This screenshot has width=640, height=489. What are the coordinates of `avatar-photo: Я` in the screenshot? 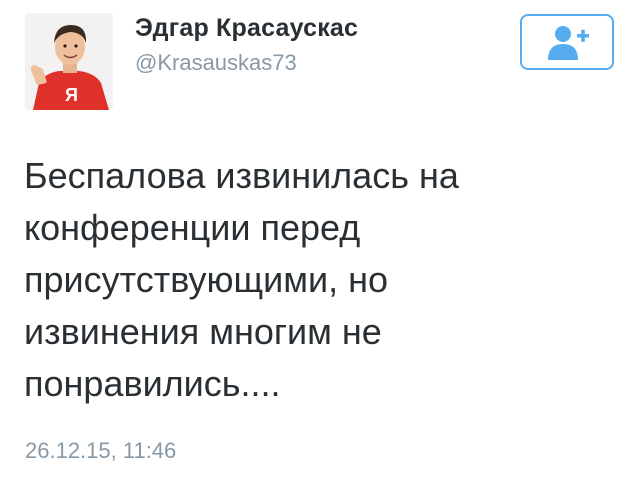 It's located at (69, 61).